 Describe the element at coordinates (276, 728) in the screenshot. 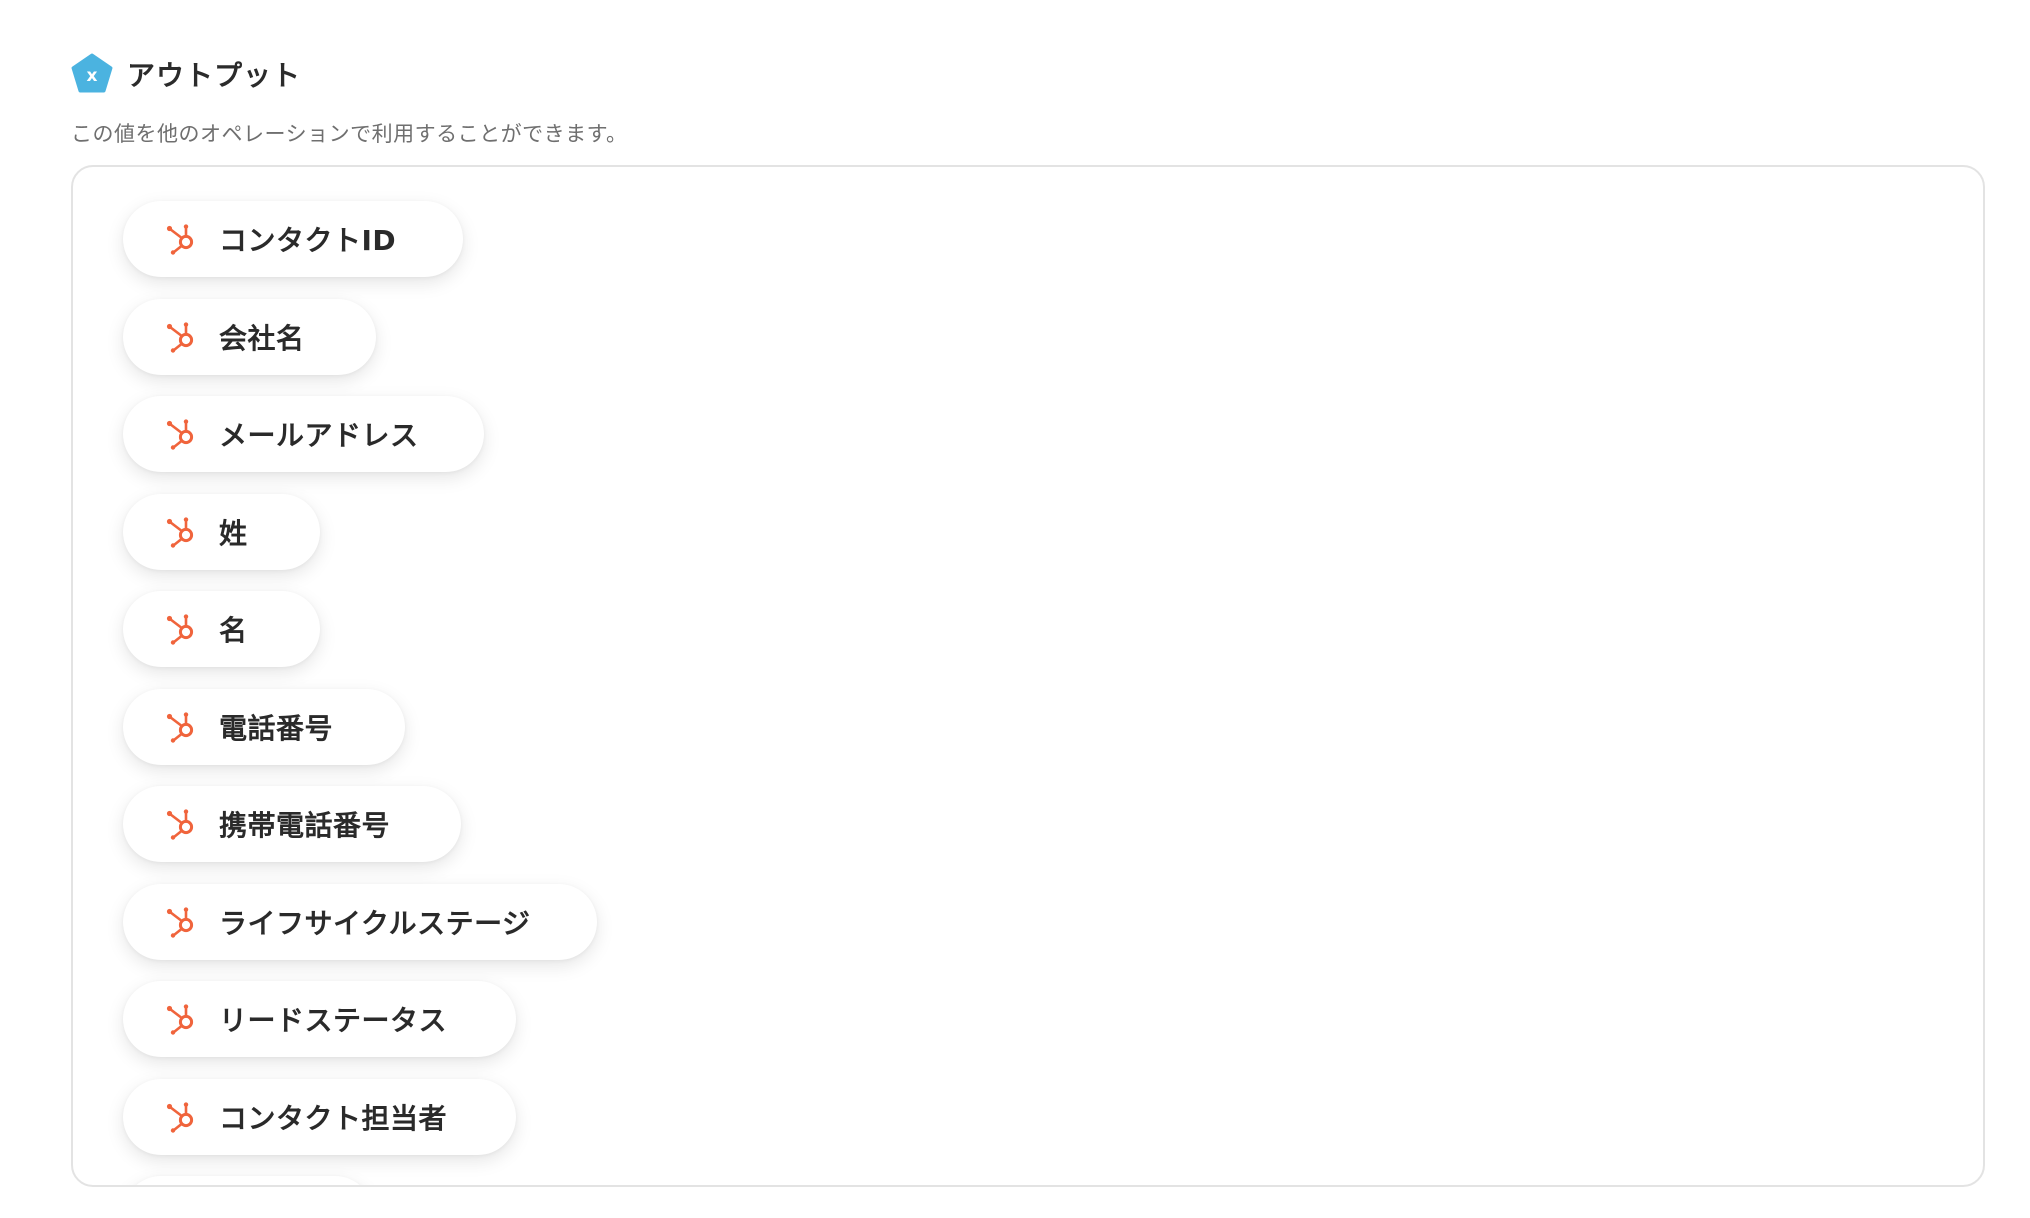

I see `output-chip-label: 電話番号` at that location.